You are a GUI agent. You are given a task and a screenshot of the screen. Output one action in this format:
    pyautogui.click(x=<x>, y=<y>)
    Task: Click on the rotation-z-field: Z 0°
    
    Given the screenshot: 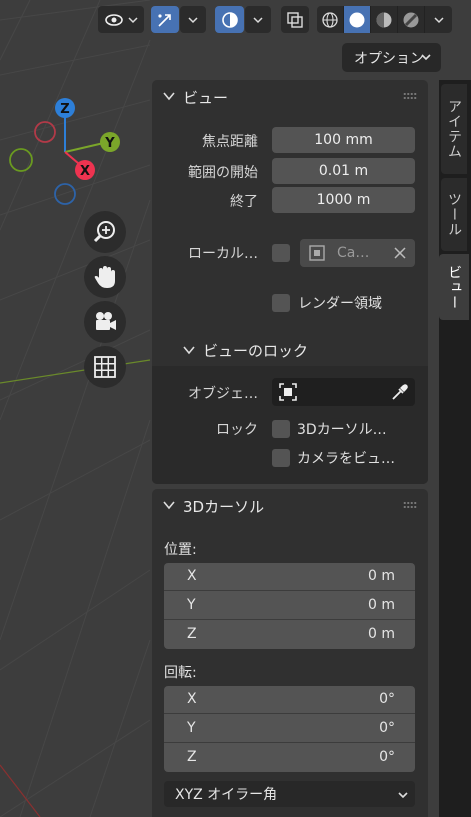 What is the action you would take?
    pyautogui.click(x=289, y=758)
    